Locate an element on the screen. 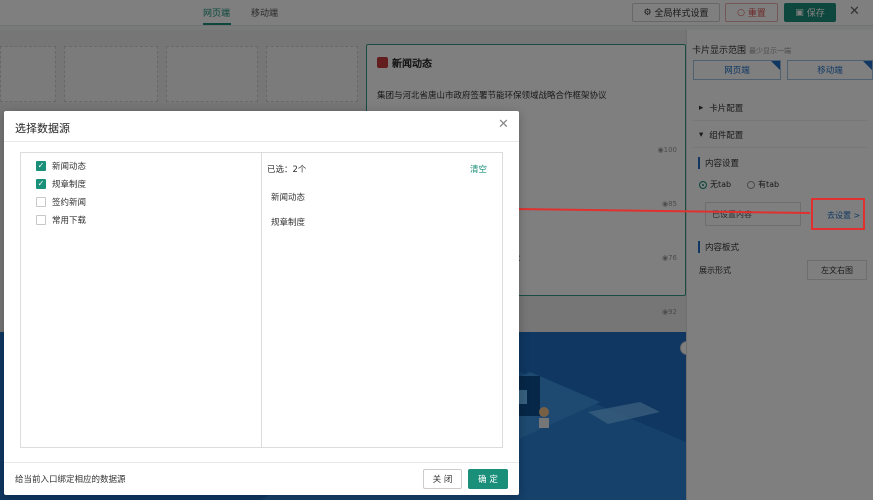 The height and width of the screenshot is (500, 873). selected-item: 新闻动态 is located at coordinates (288, 198).